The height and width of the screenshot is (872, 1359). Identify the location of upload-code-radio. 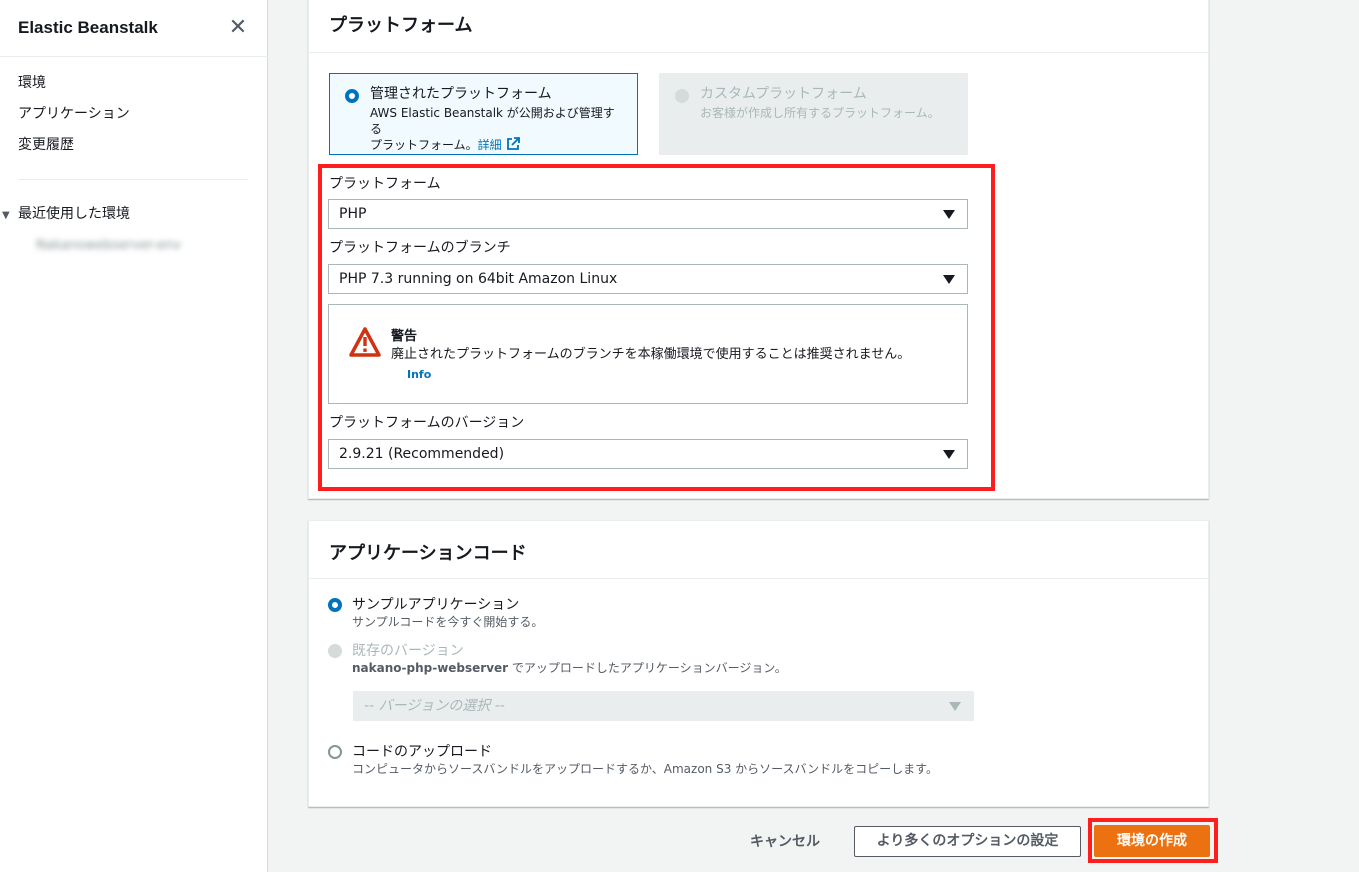
(335, 752).